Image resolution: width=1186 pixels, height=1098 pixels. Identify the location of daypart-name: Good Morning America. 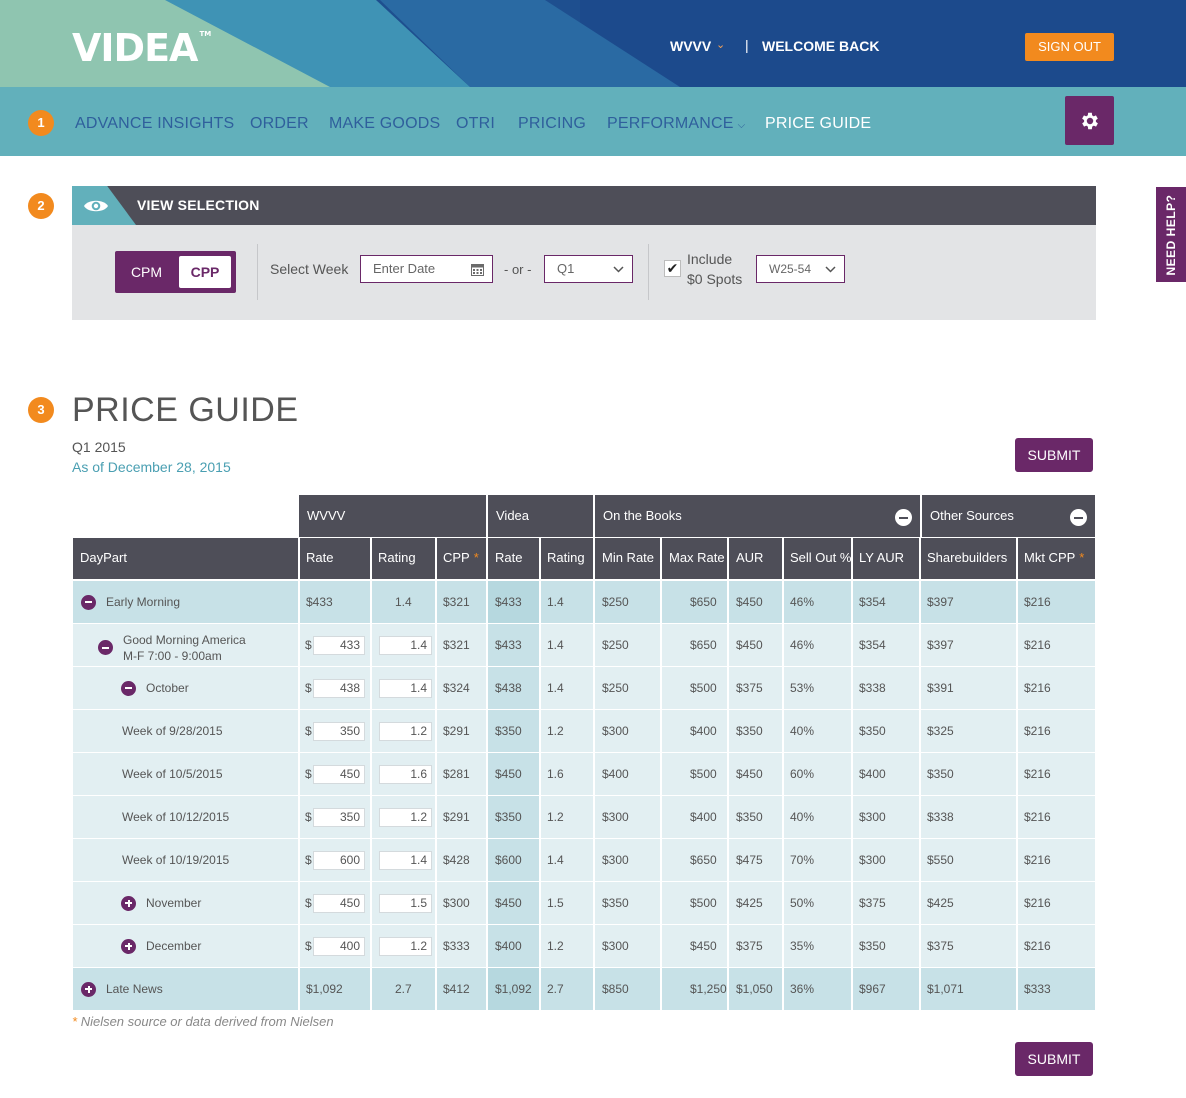
(184, 639).